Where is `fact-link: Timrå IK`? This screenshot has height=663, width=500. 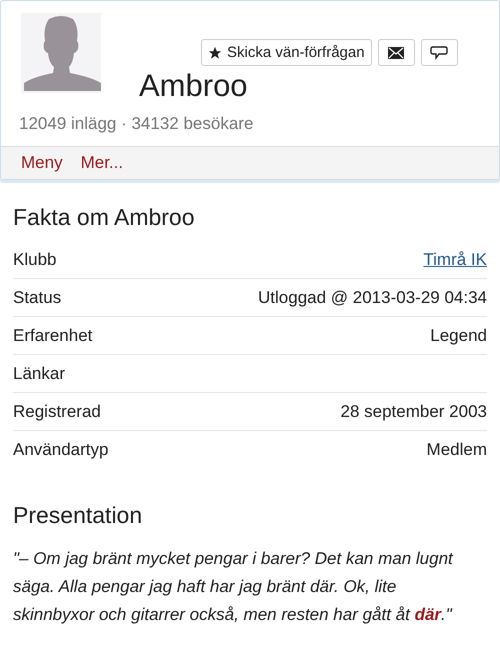
fact-link: Timrå IK is located at coordinates (455, 260).